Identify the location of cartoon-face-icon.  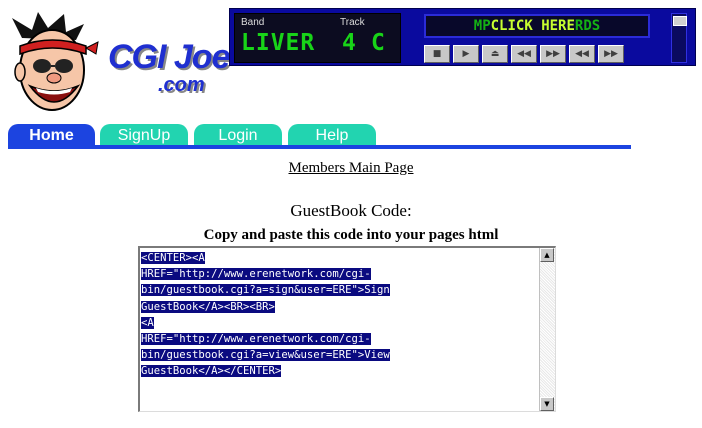
(55, 61).